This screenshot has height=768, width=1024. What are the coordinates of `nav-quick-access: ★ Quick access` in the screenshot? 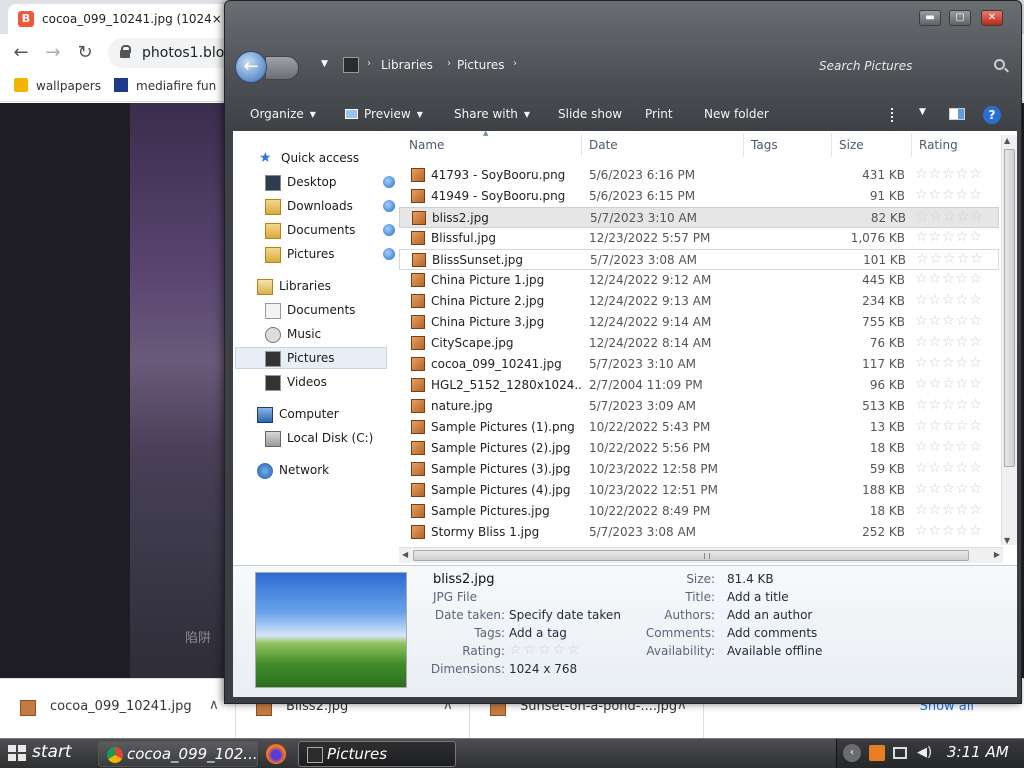 It's located at (334, 159).